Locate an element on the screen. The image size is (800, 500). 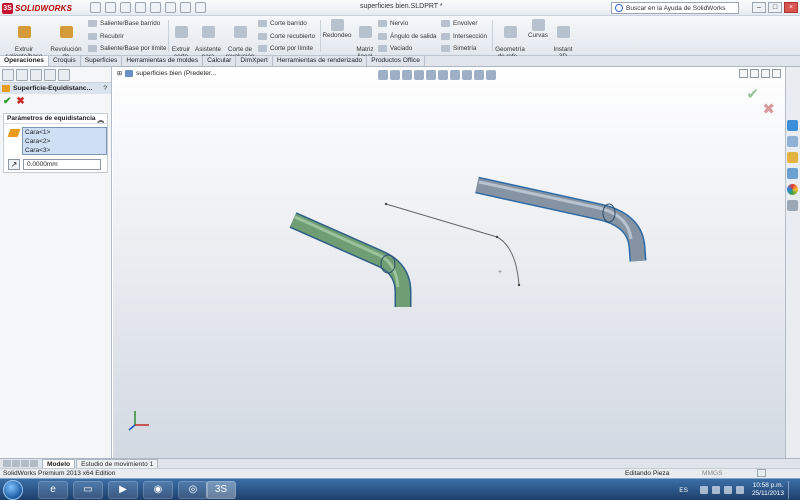
previous-view-icon is located at coordinates (407, 75).